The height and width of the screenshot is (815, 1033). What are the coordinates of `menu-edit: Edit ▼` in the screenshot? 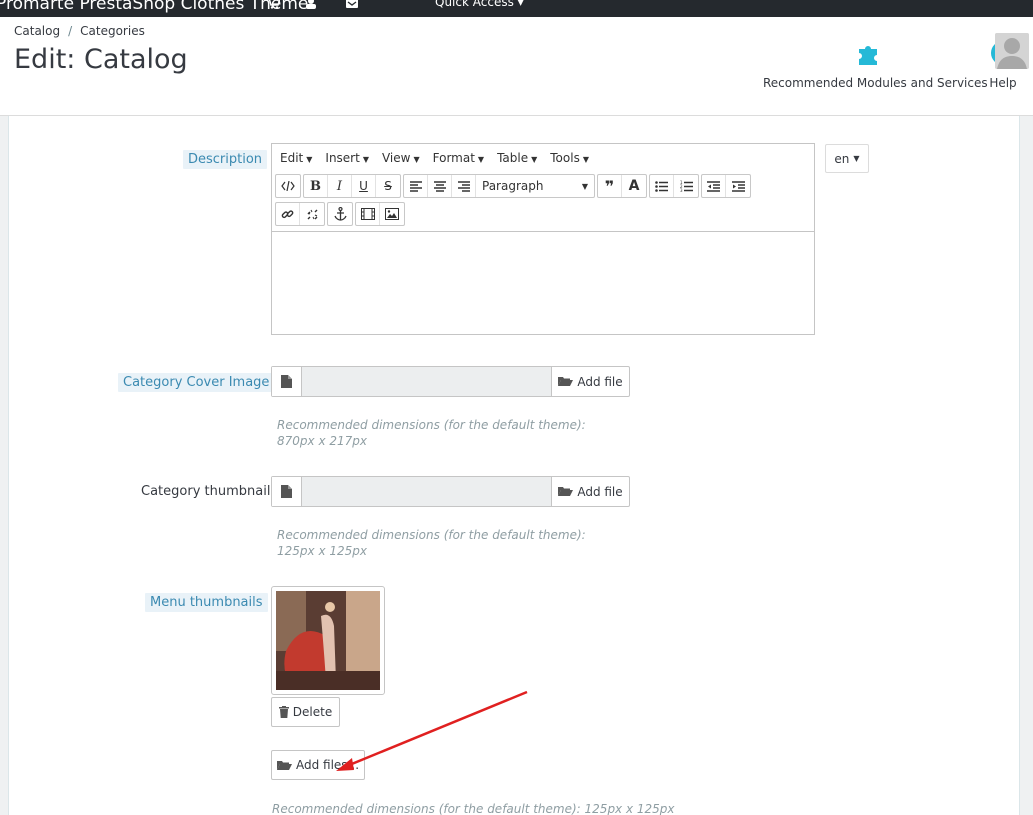 It's located at (296, 158).